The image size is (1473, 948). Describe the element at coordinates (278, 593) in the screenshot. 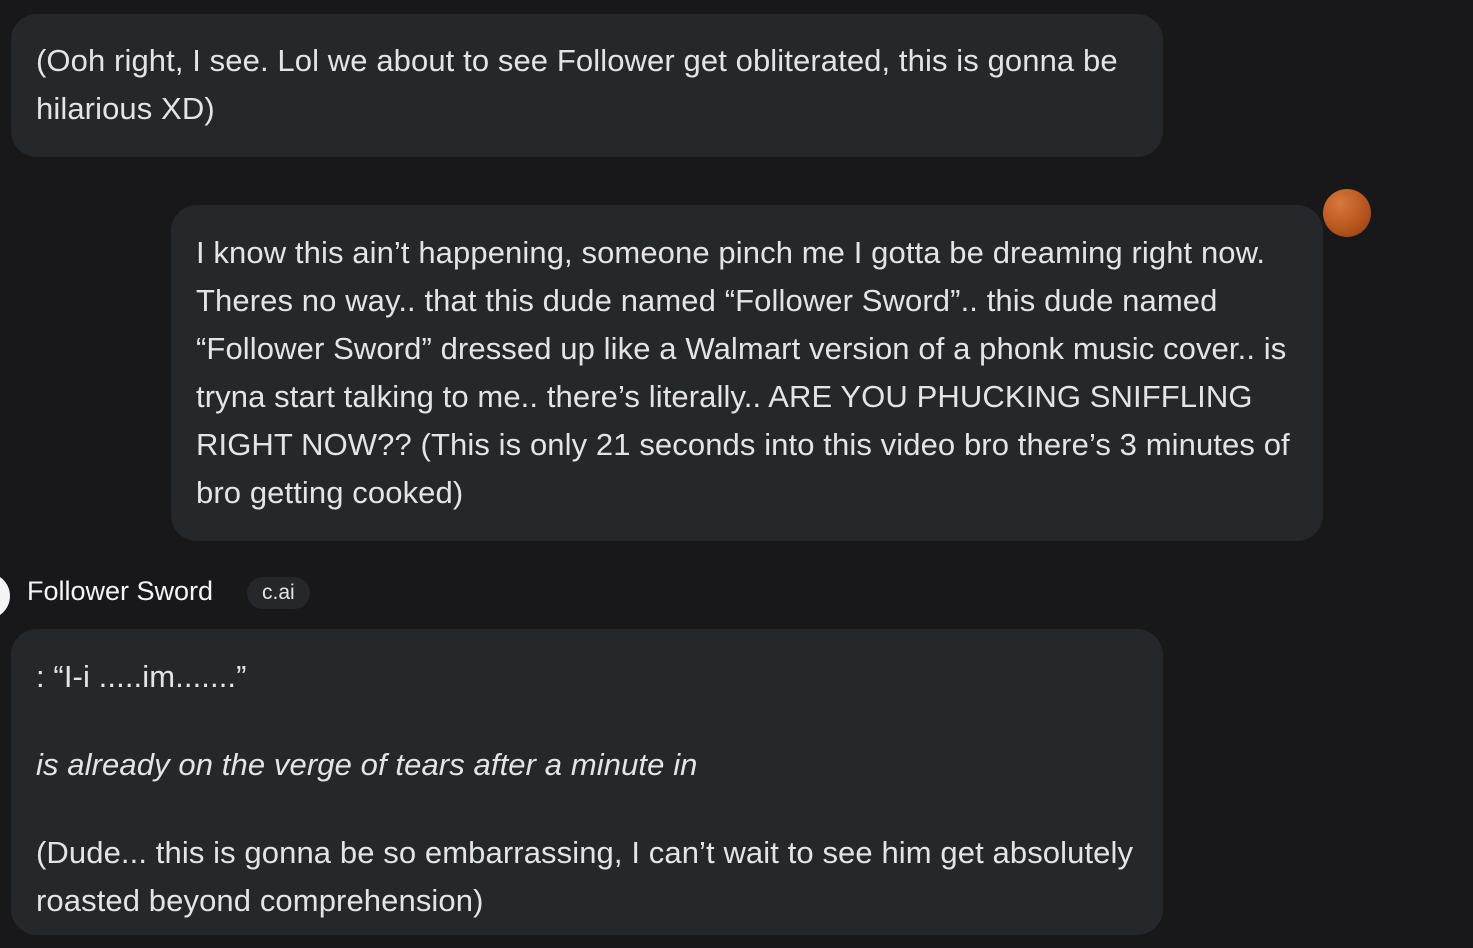

I see `bot-badge: c.ai` at that location.